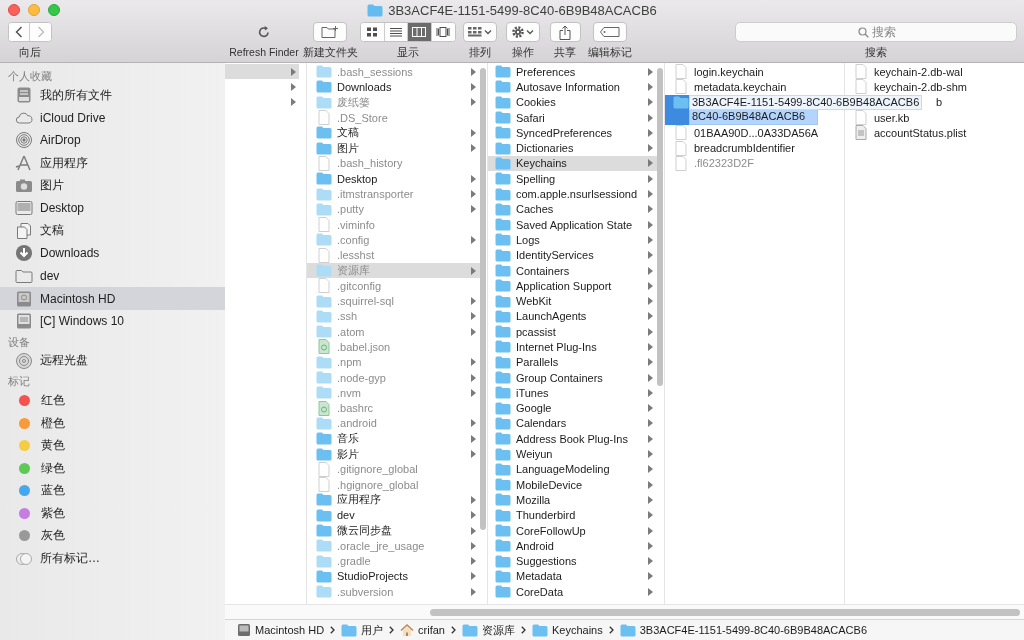 This screenshot has width=1024, height=640. What do you see at coordinates (393, 240) in the screenshot?
I see `file-list-item: .config` at bounding box center [393, 240].